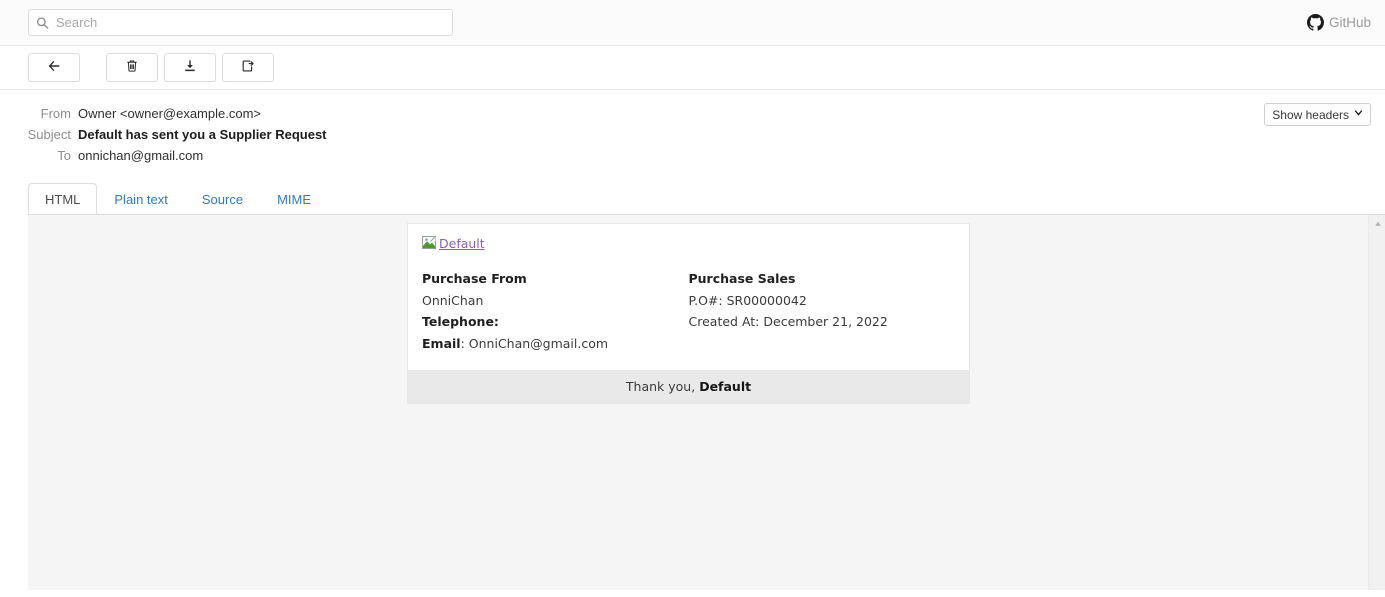 This screenshot has width=1385, height=597. What do you see at coordinates (555, 279) in the screenshot?
I see `purchase-from-heading: Purchase From` at bounding box center [555, 279].